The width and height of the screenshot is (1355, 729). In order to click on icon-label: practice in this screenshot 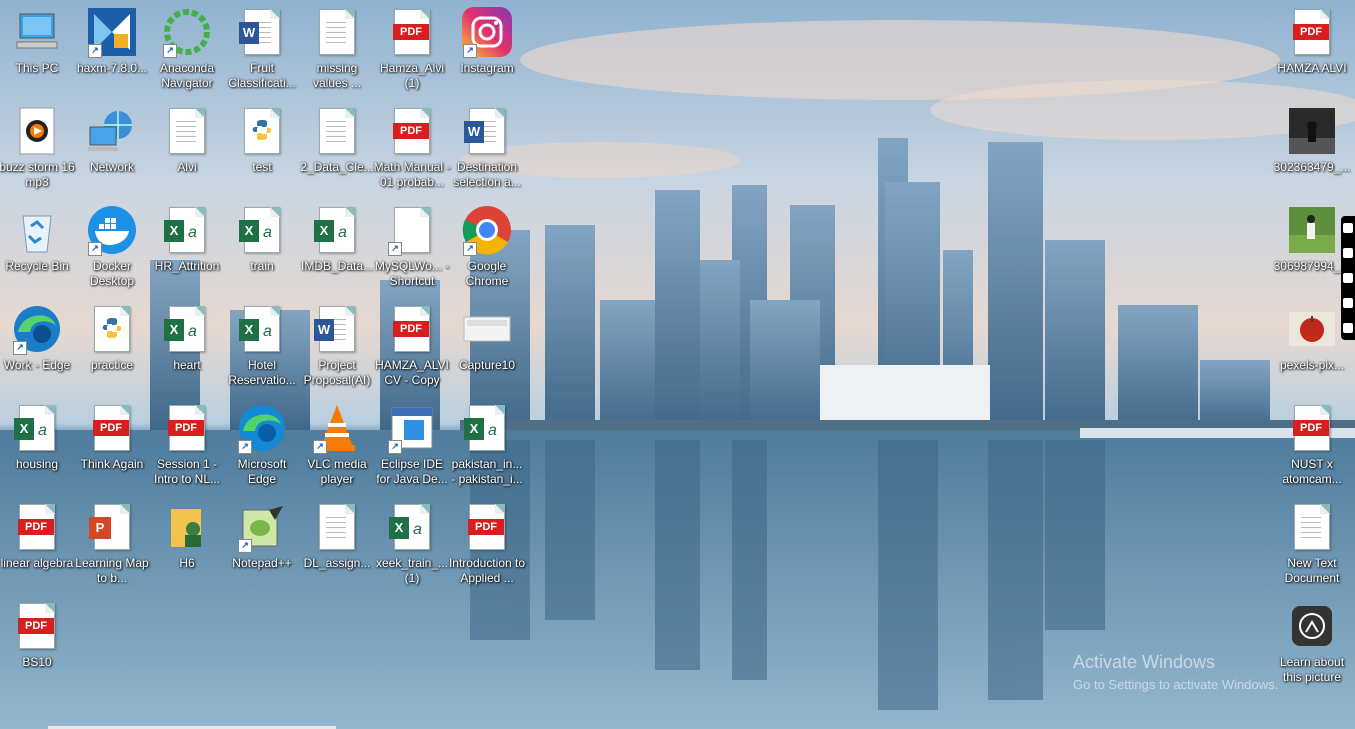, I will do `click(112, 365)`.